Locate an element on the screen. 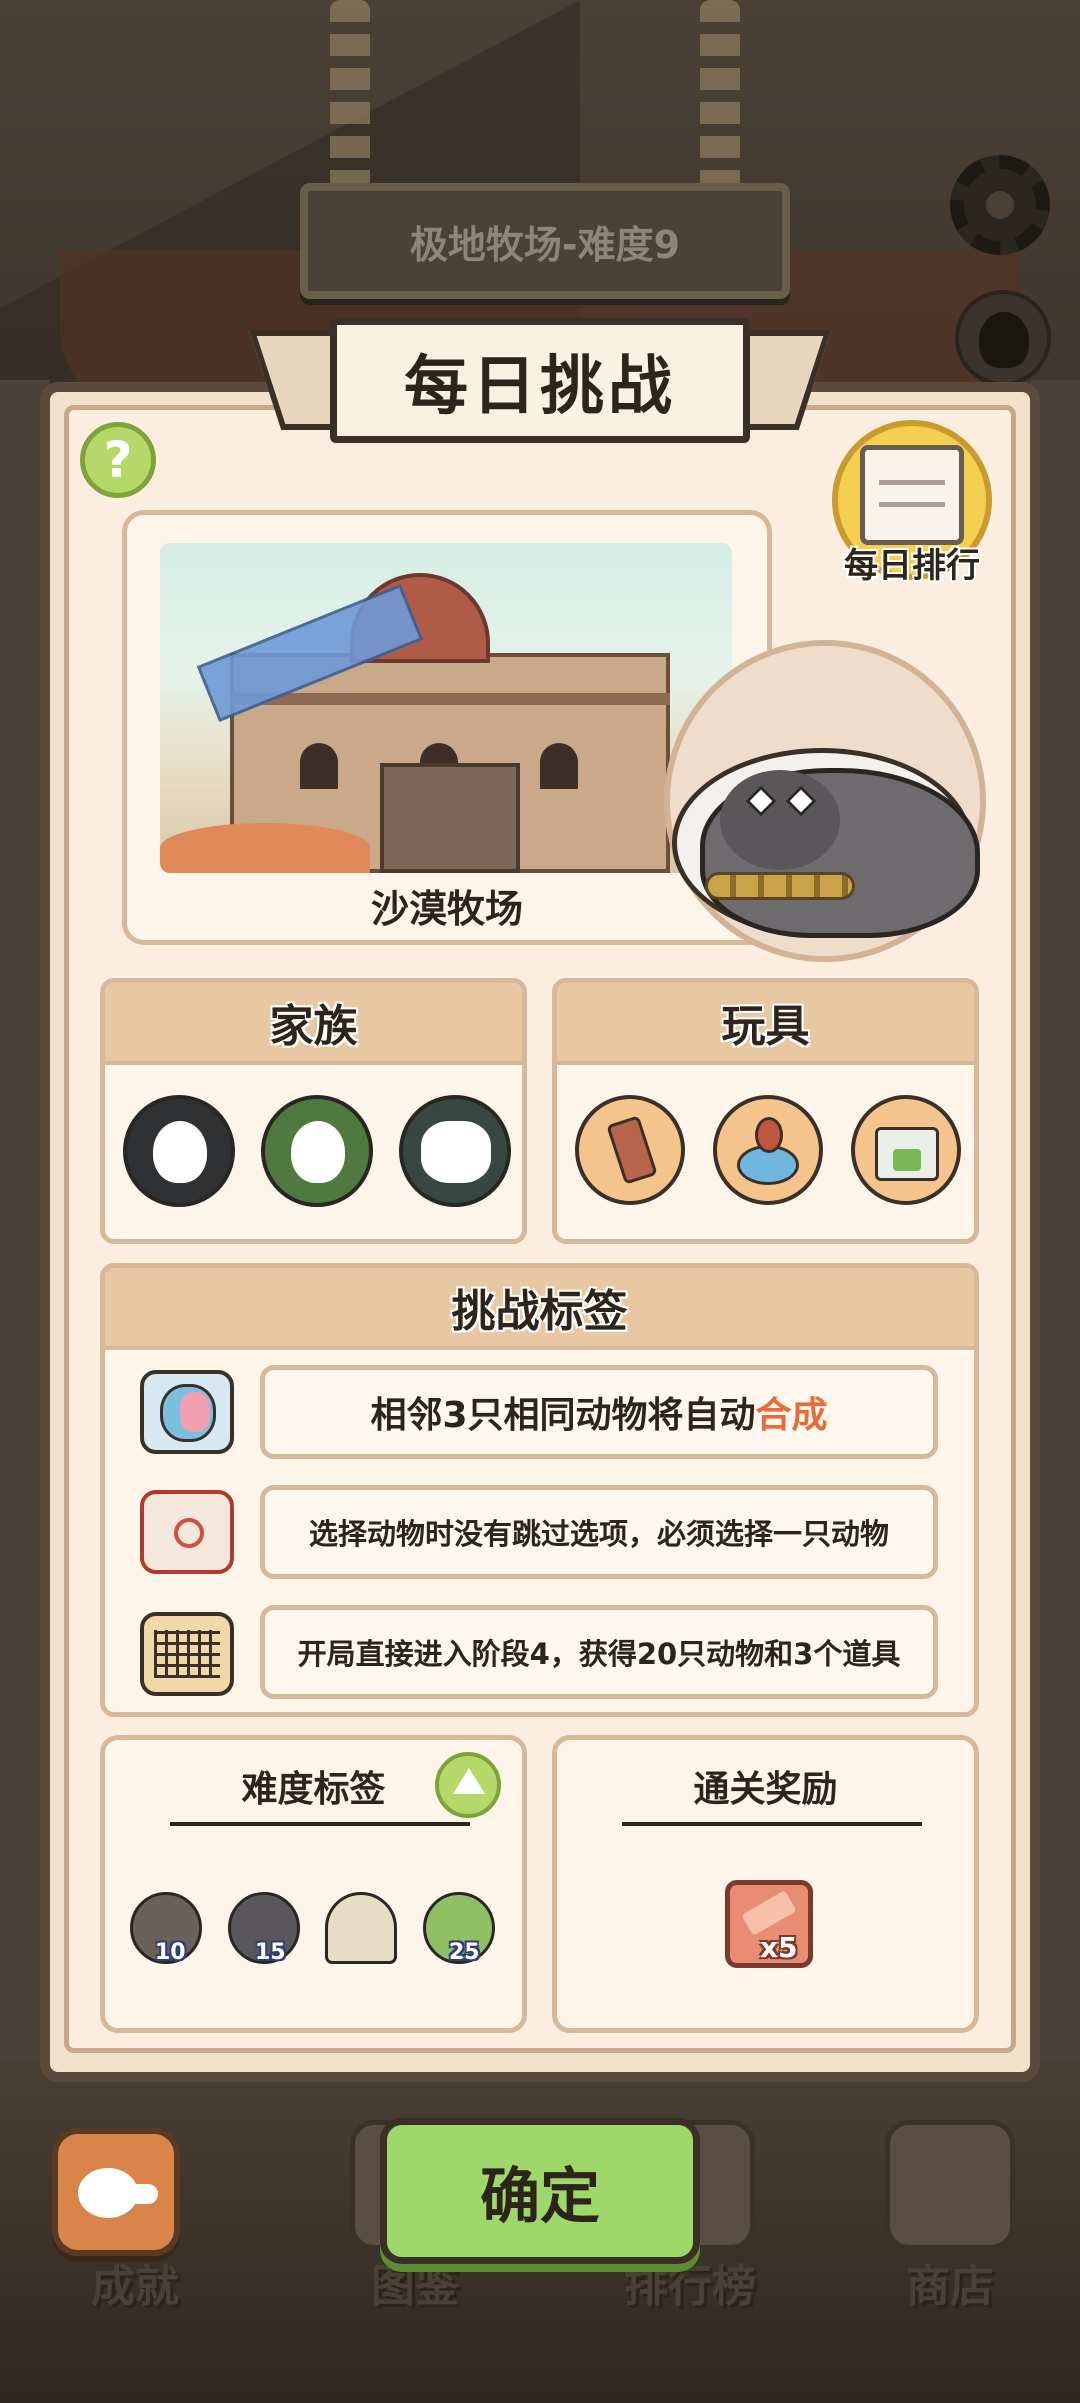  level-sign: 极地牧场-难度9 is located at coordinates (545, 241).